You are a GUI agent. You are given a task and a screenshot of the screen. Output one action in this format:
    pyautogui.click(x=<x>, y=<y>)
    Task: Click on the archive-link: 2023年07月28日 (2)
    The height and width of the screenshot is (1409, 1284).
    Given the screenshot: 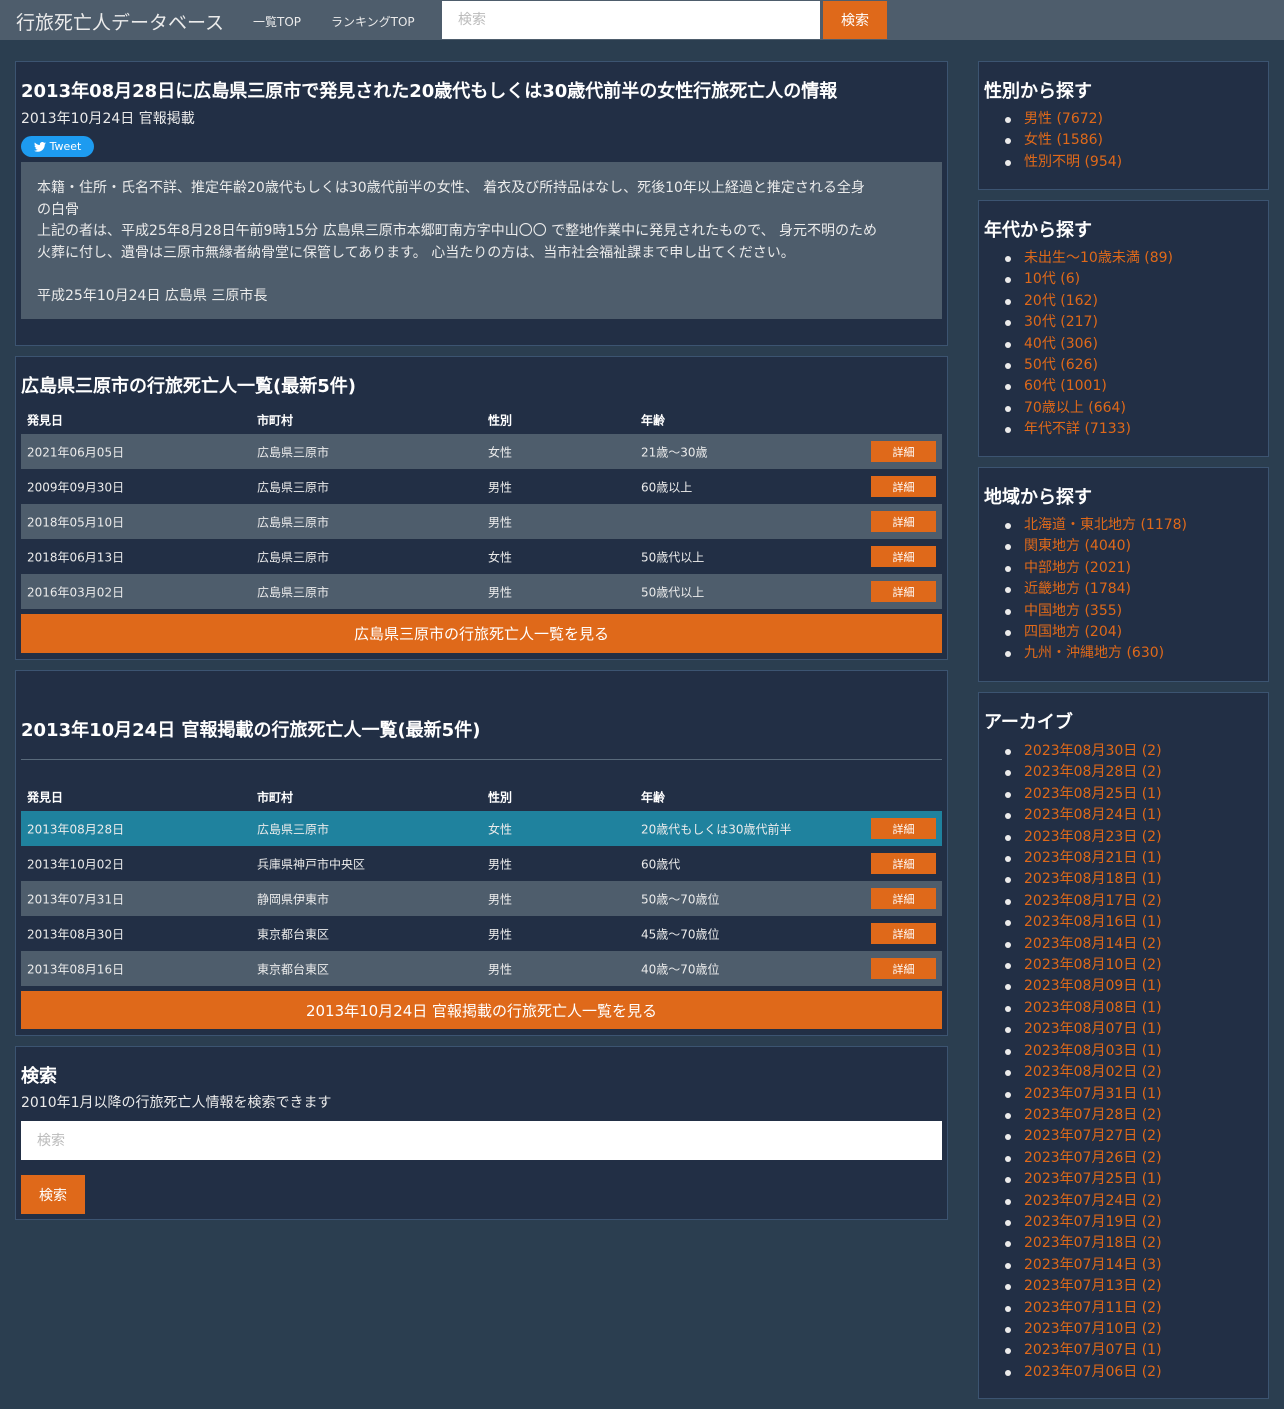 What is the action you would take?
    pyautogui.click(x=1083, y=1115)
    